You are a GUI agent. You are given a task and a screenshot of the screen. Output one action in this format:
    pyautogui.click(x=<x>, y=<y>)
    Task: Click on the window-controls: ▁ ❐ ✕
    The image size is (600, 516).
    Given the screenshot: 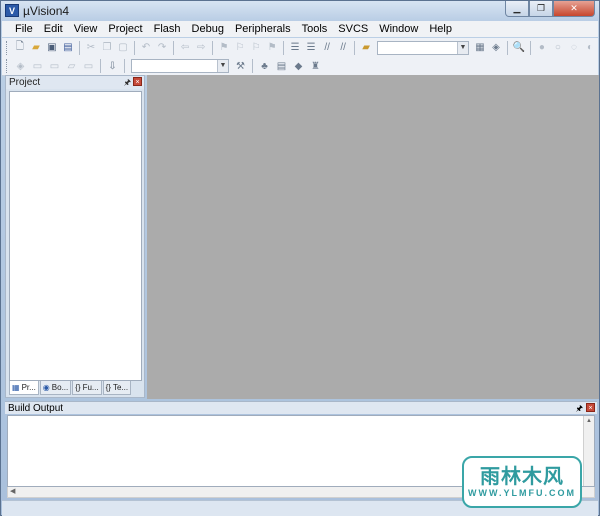 What is the action you would take?
    pyautogui.click(x=550, y=9)
    